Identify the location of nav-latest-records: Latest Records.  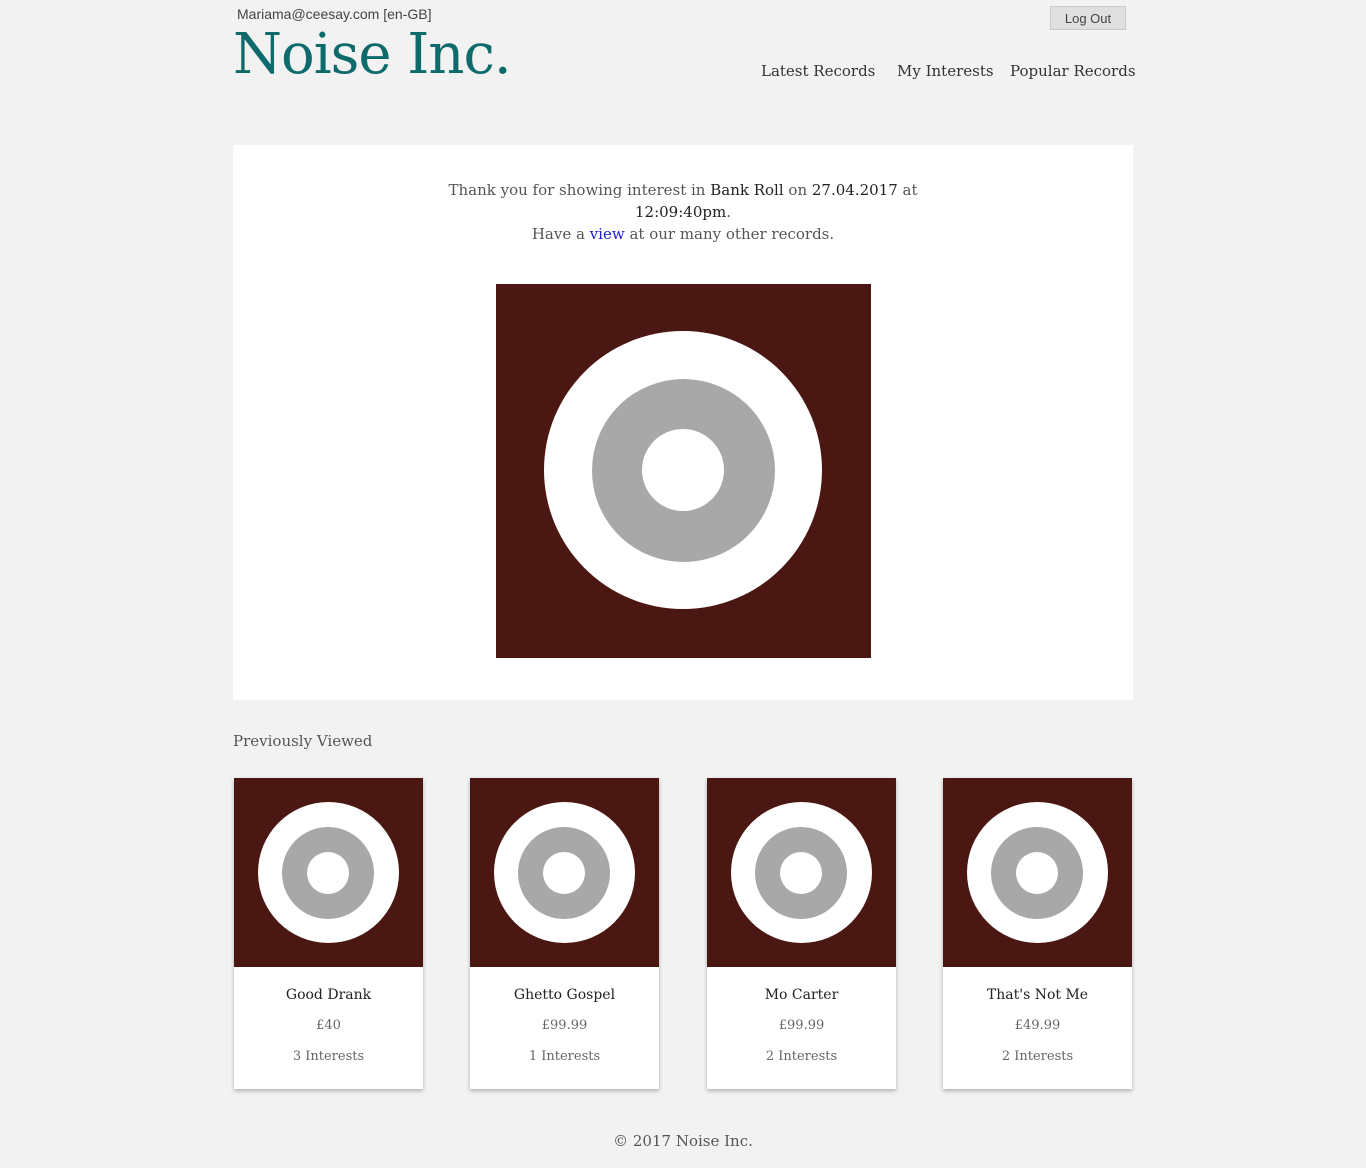
(818, 71).